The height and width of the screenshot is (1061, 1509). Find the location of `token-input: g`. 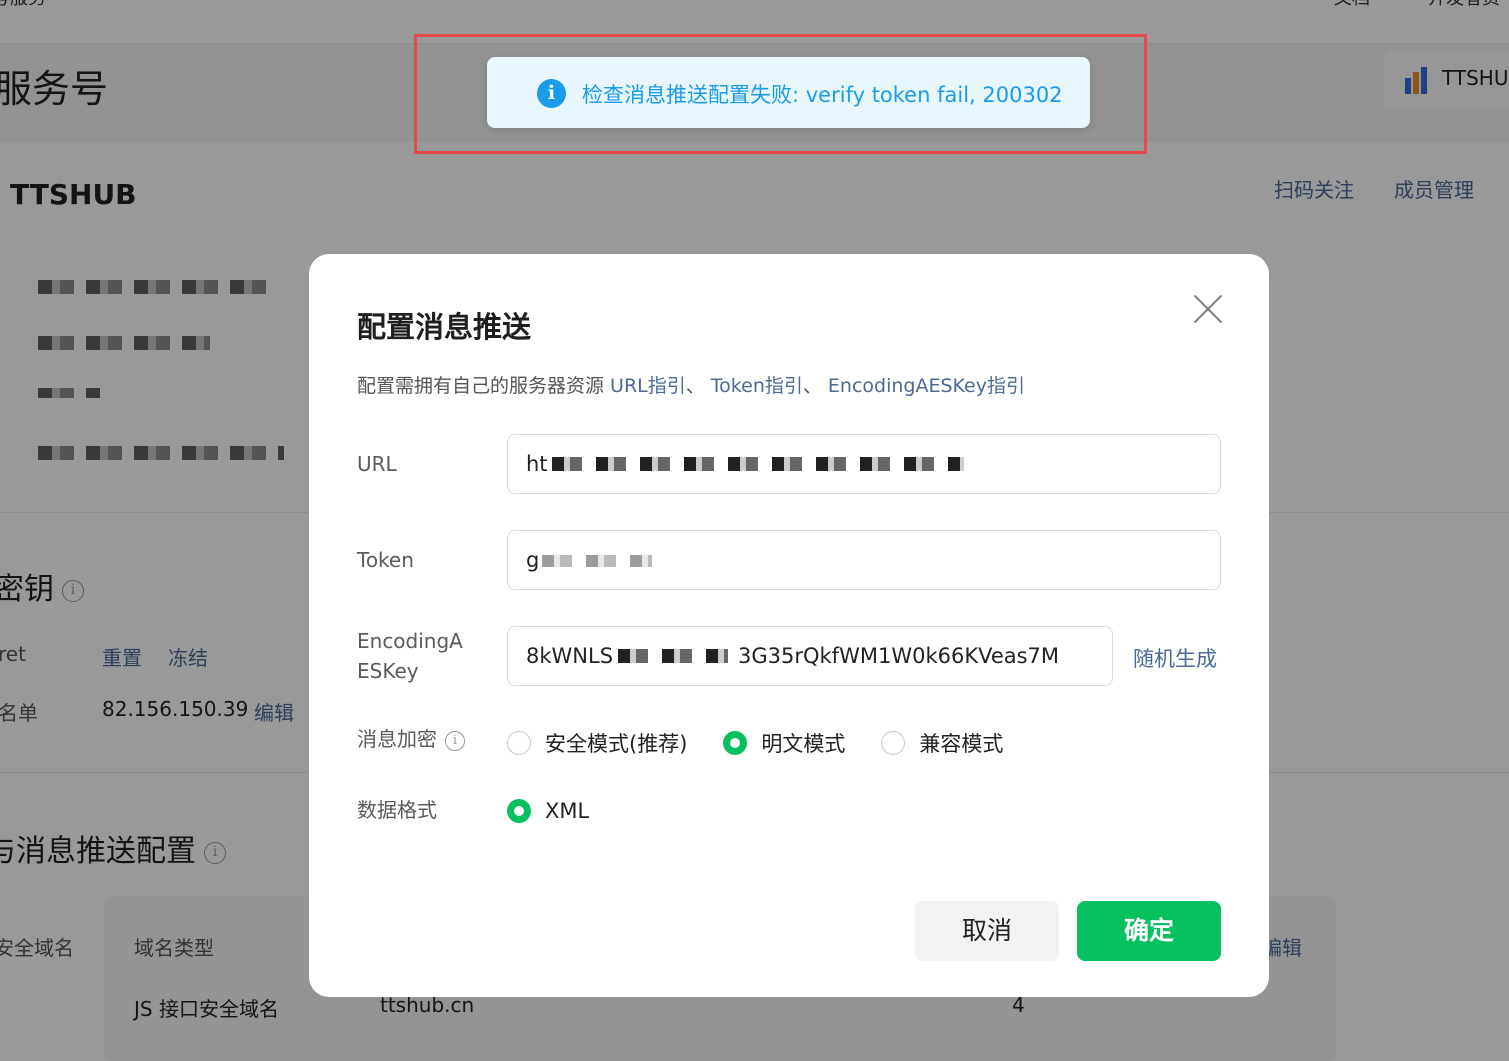

token-input: g is located at coordinates (864, 560).